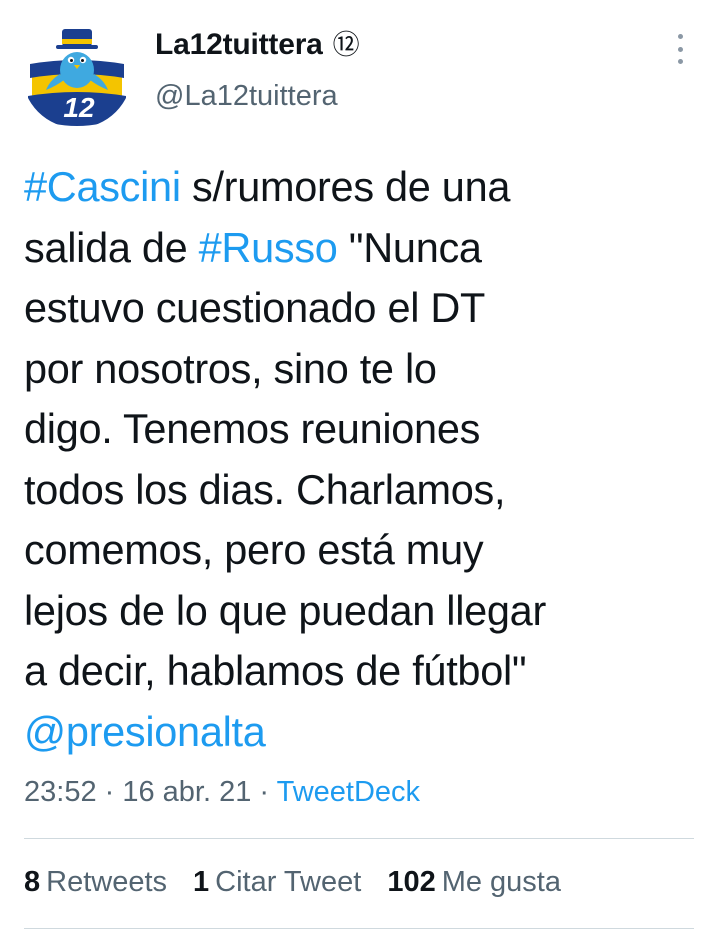 The height and width of the screenshot is (932, 719). Describe the element at coordinates (252, 428) in the screenshot. I see `tweet-text-segment: digo. Tenemos reuniones` at that location.